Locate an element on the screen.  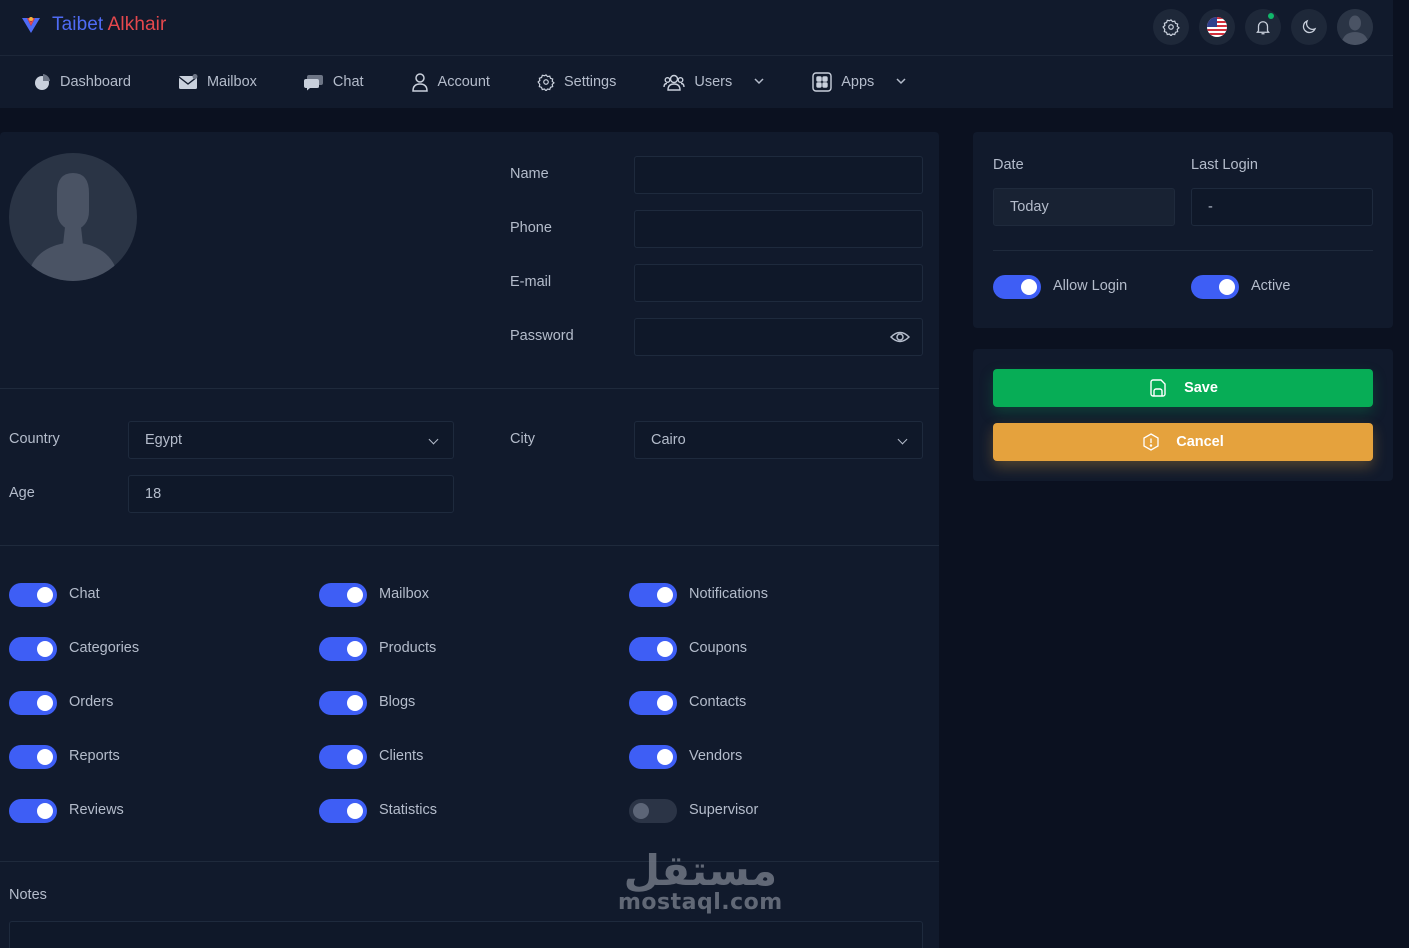
top-bar: Taibet Alkhair is located at coordinates (696, 28).